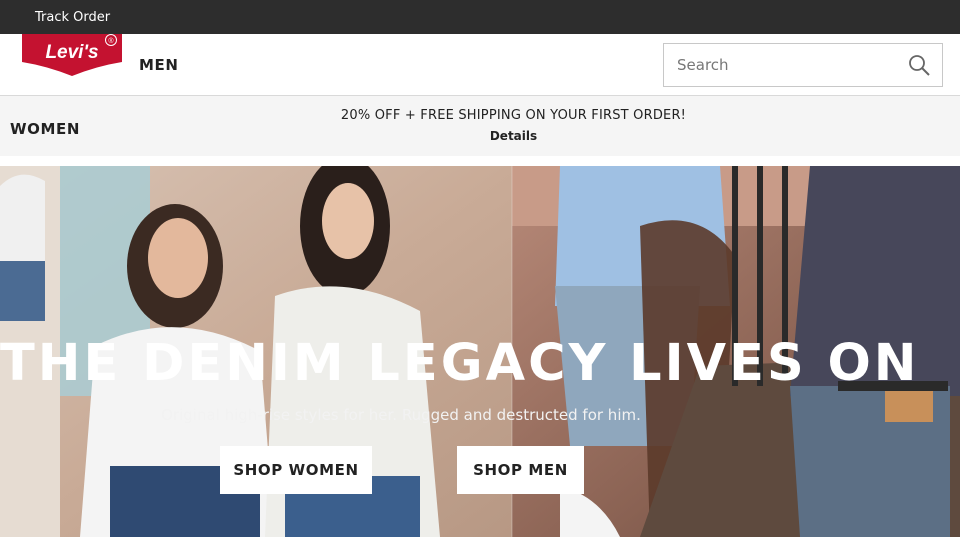 Image resolution: width=960 pixels, height=537 pixels. Describe the element at coordinates (480, 17) in the screenshot. I see `utility-bar: Track Order` at that location.